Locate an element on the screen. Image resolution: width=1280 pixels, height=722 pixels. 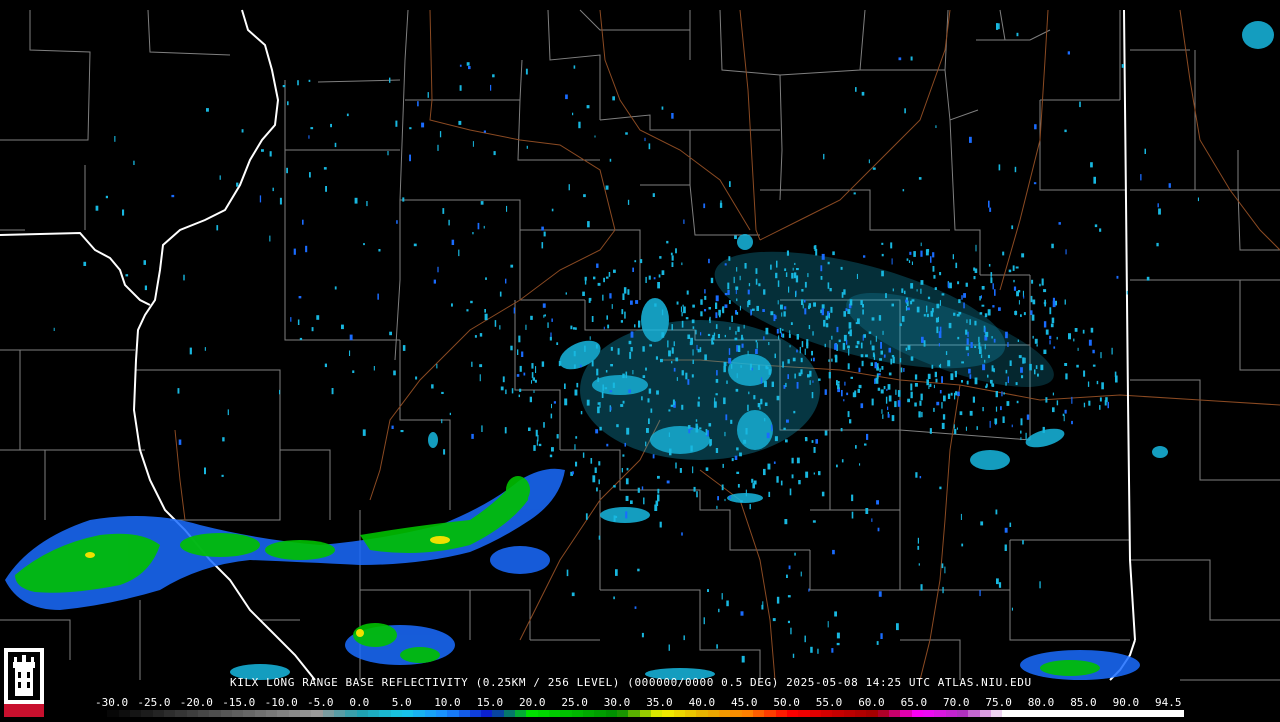
colorbar-label: 80.0 is located at coordinates (1041, 702).